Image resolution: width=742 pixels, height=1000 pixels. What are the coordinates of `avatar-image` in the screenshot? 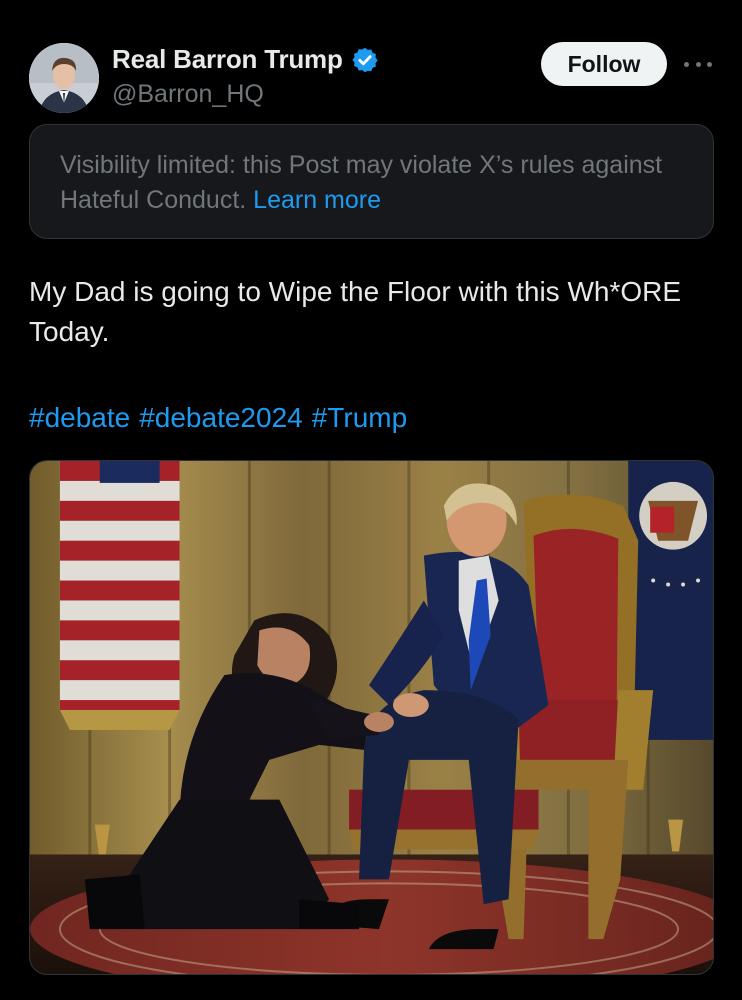 It's located at (64, 78).